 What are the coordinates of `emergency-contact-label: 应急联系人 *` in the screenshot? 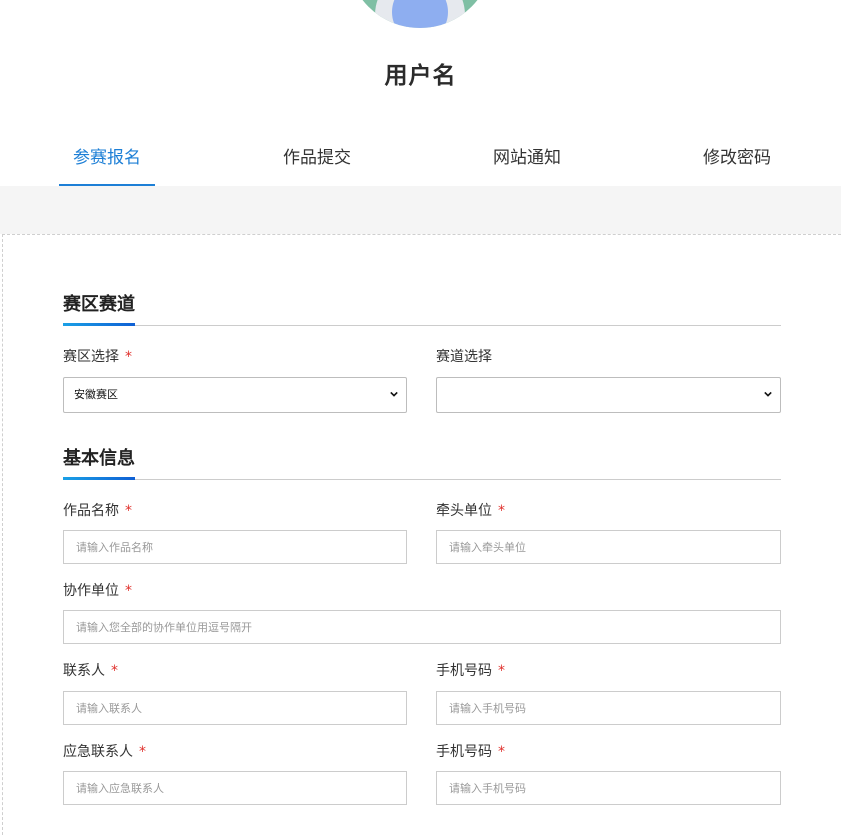 It's located at (104, 752).